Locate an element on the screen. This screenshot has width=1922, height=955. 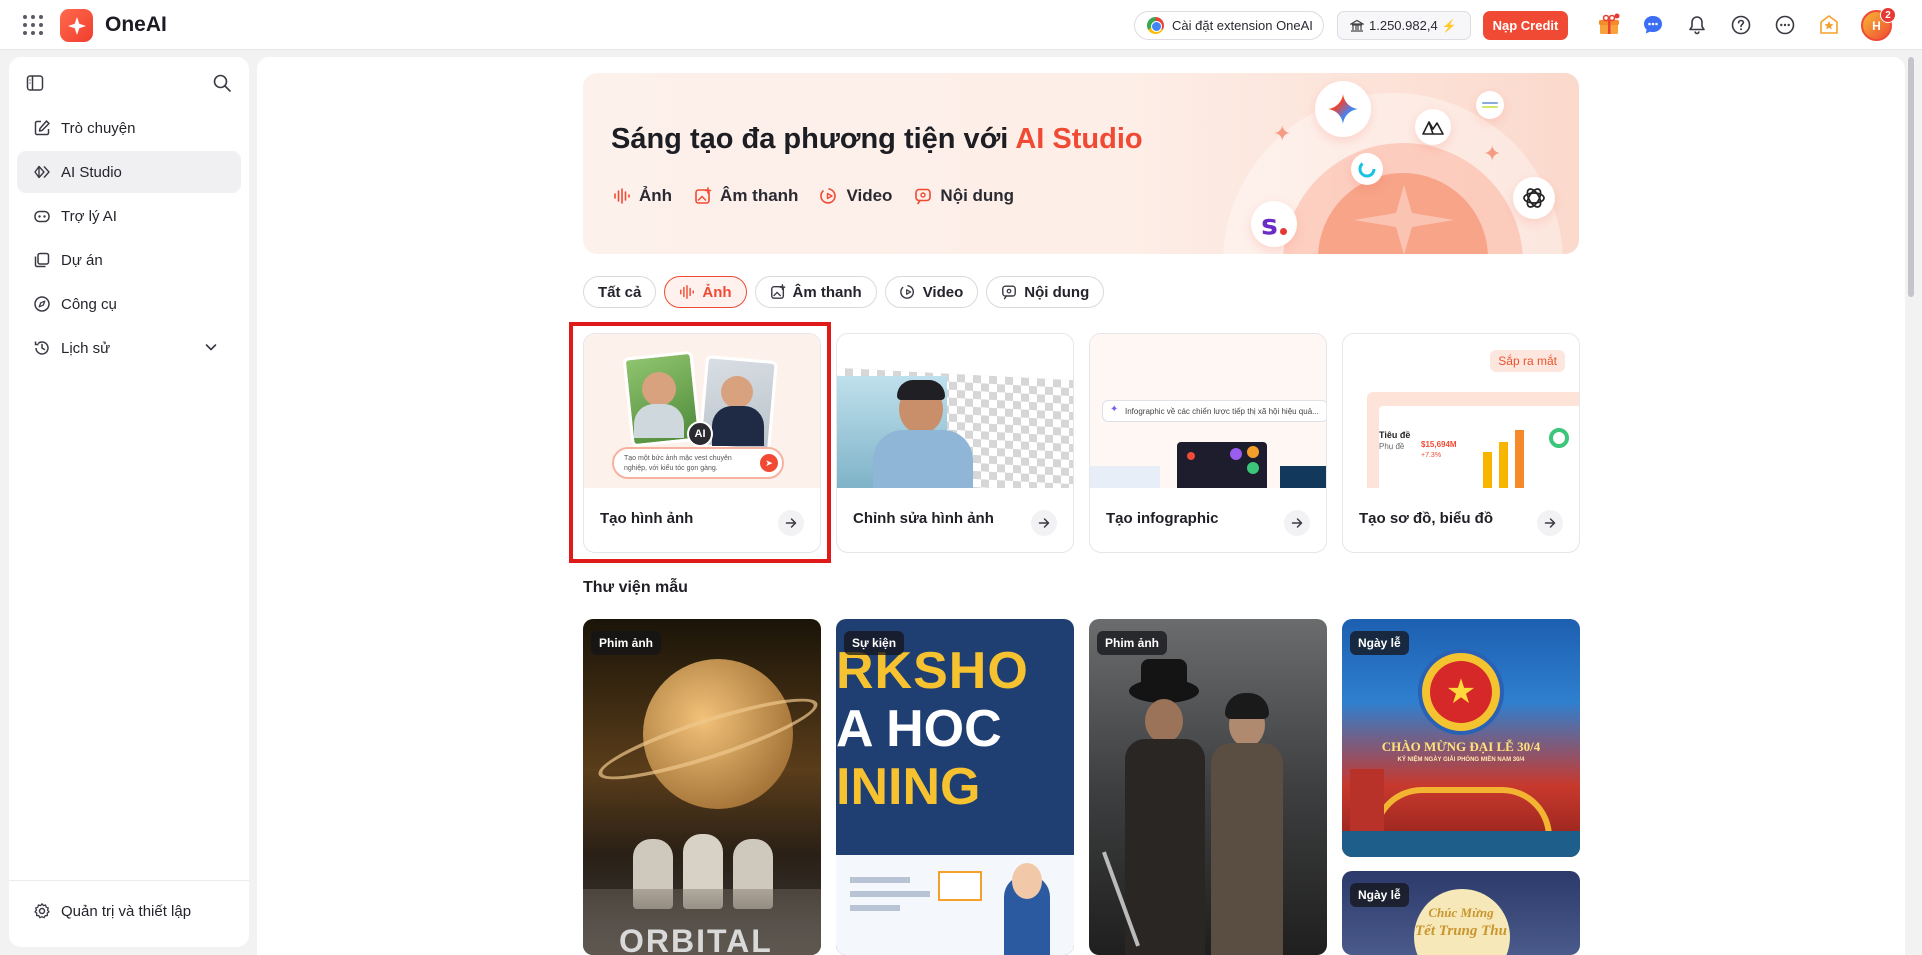
gemini-logo-icon is located at coordinates (1343, 109).